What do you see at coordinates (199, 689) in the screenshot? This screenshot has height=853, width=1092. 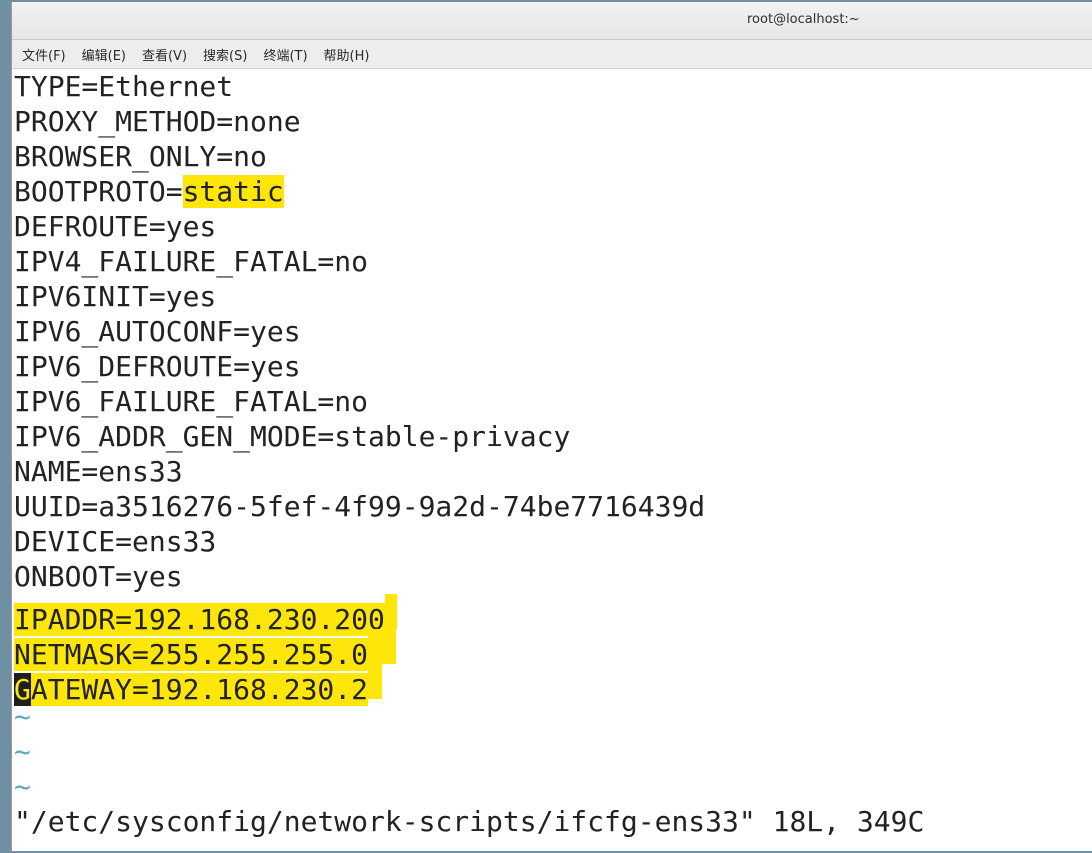 I see `highlighted-text: ATEWAY=192.168.230.2` at bounding box center [199, 689].